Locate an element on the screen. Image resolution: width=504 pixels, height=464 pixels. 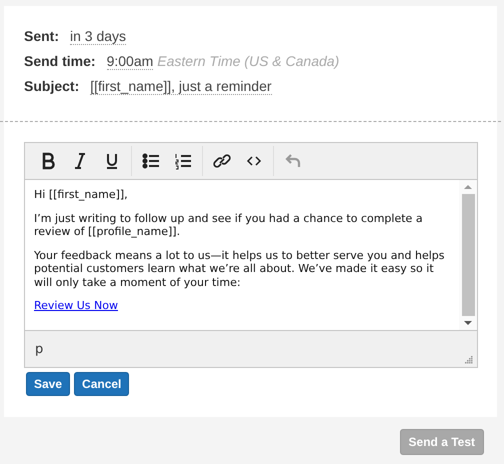
timezone-note: Eastern Time (US & Canada) is located at coordinates (248, 61).